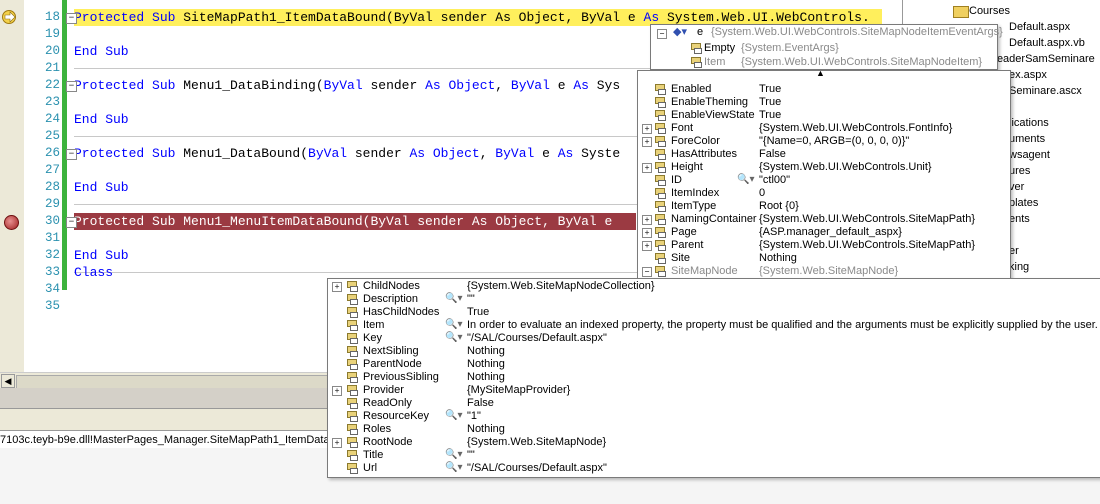 Image resolution: width=1100 pixels, height=504 pixels. What do you see at coordinates (1019, 267) in the screenshot?
I see `solution-item: king` at bounding box center [1019, 267].